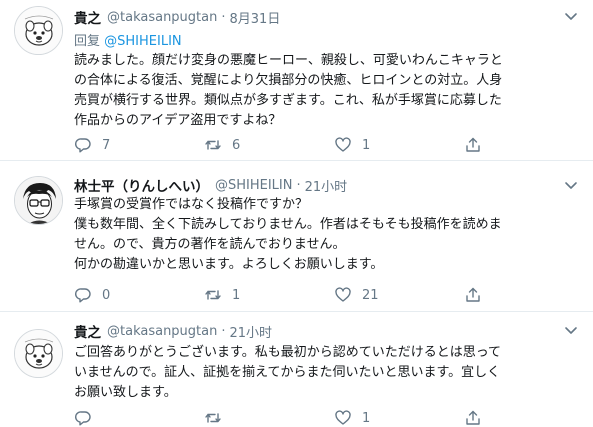  I want to click on like-count: 21, so click(370, 295).